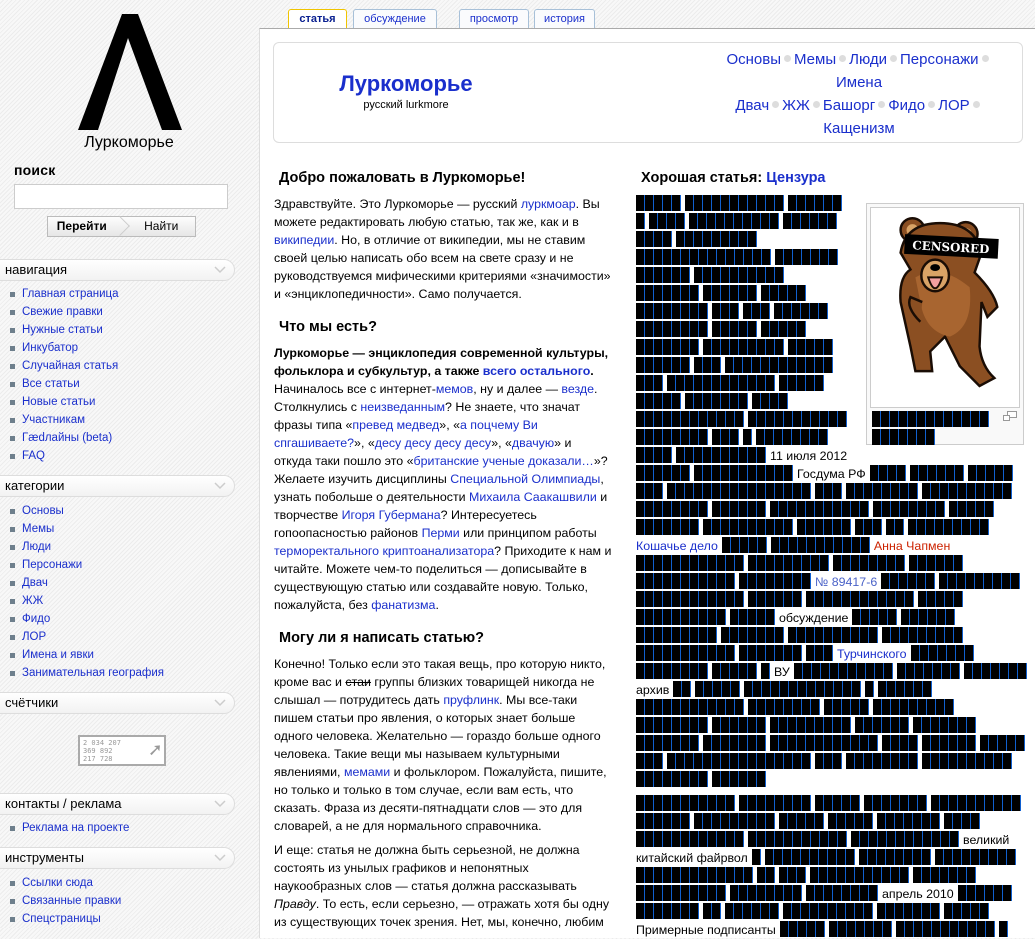 This screenshot has width=1035, height=939. What do you see at coordinates (677, 546) in the screenshot?
I see `article-link: Кошачье дело` at bounding box center [677, 546].